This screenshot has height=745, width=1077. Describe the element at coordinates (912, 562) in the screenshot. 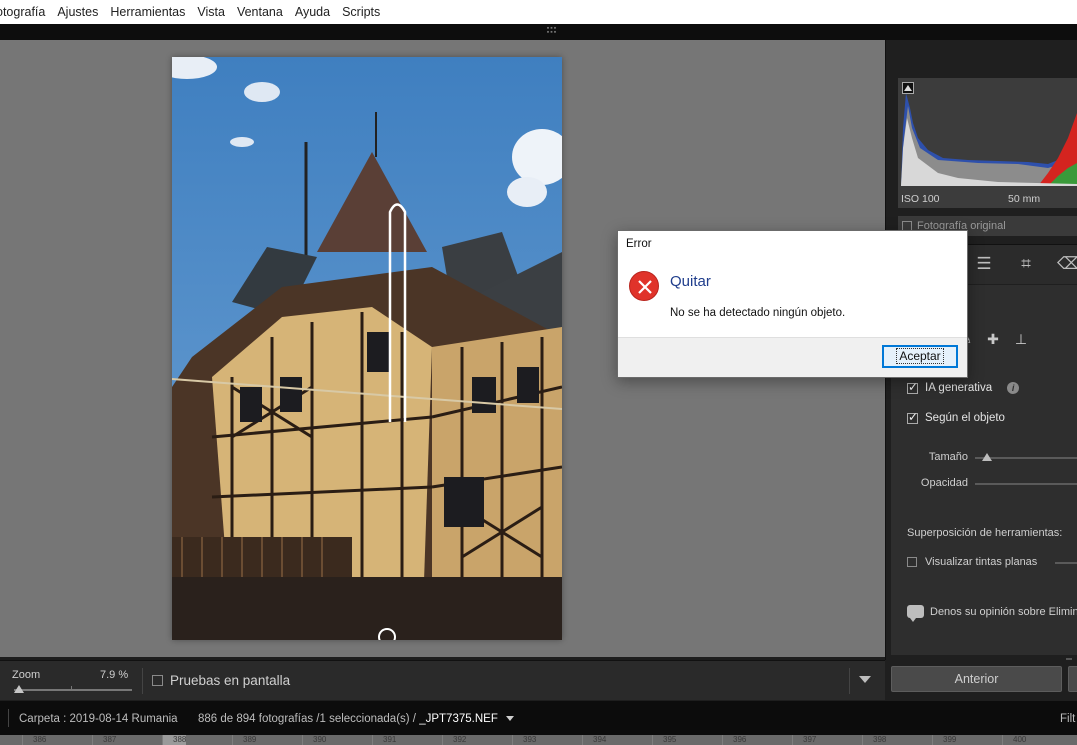

I see `tintas-checkbox` at that location.